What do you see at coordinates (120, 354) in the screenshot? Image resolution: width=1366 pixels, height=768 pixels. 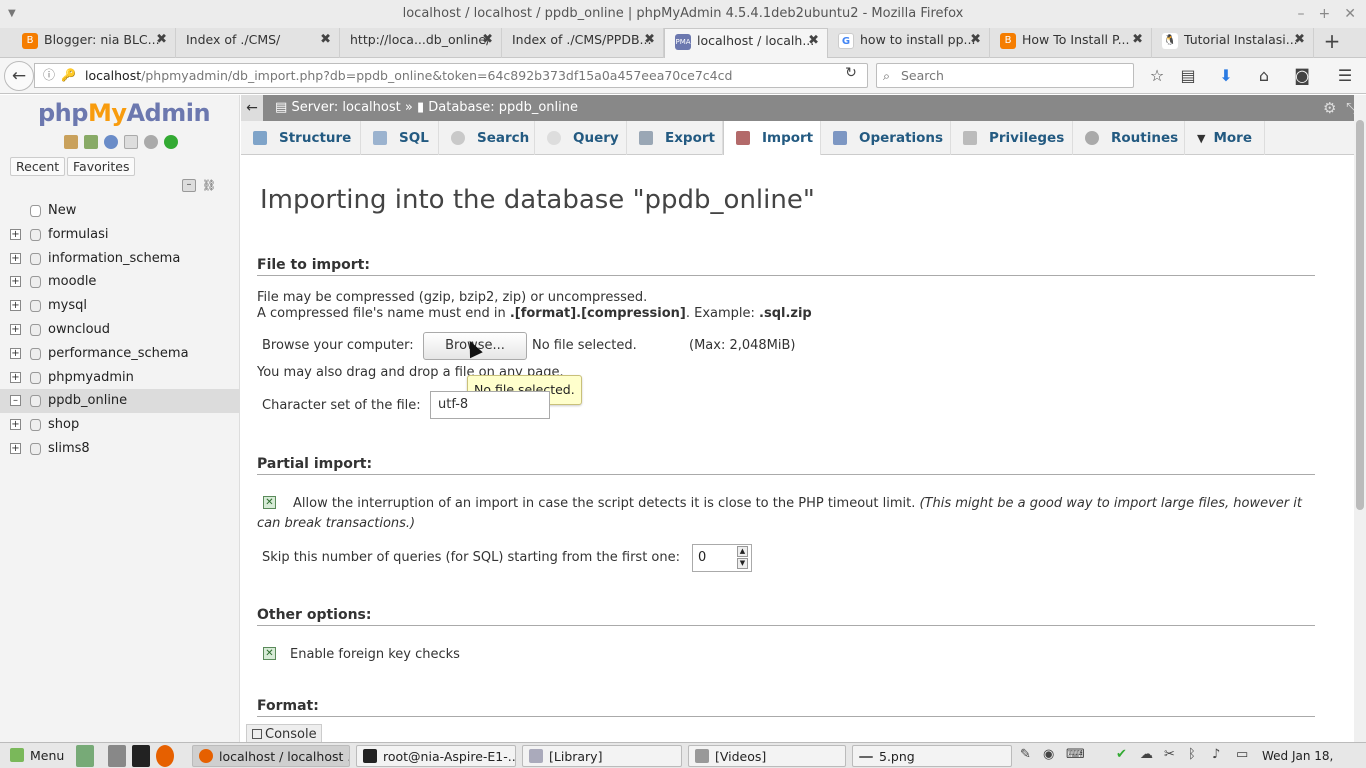 I see `tree-item-performance-schema: + performance_schema` at bounding box center [120, 354].